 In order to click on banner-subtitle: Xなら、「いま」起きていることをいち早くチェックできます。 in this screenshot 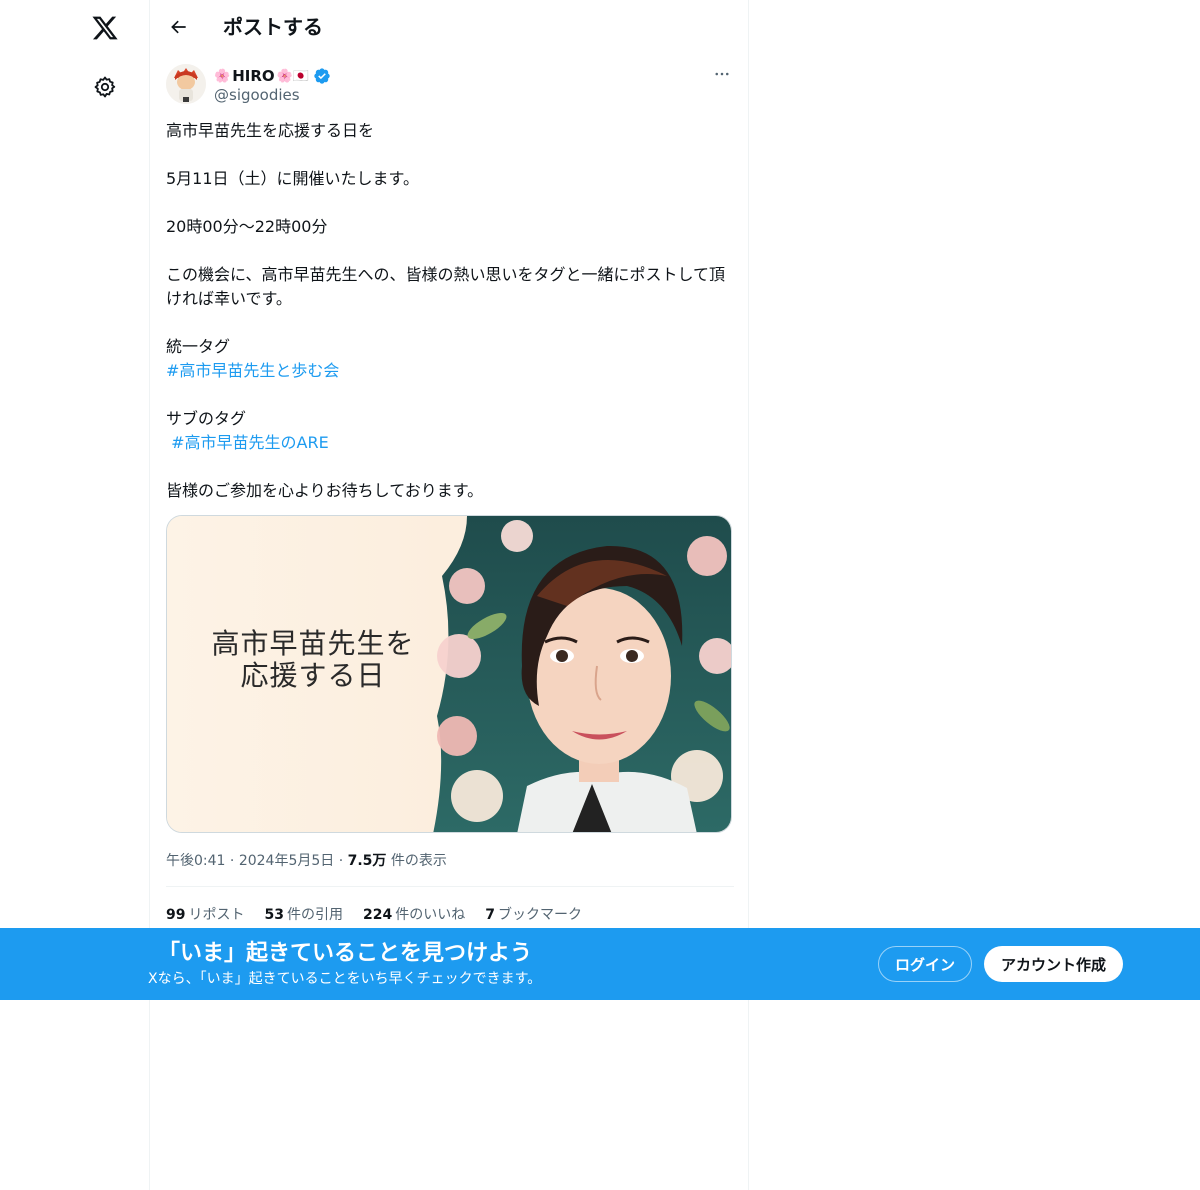, I will do `click(345, 979)`.